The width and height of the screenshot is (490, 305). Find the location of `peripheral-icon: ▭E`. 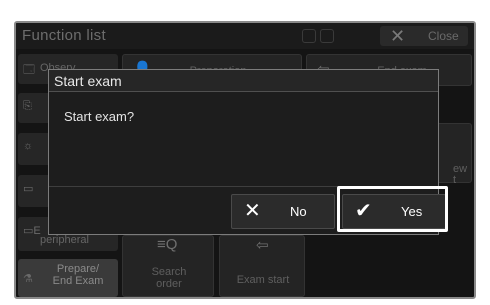

peripheral-icon: ▭E is located at coordinates (32, 231).